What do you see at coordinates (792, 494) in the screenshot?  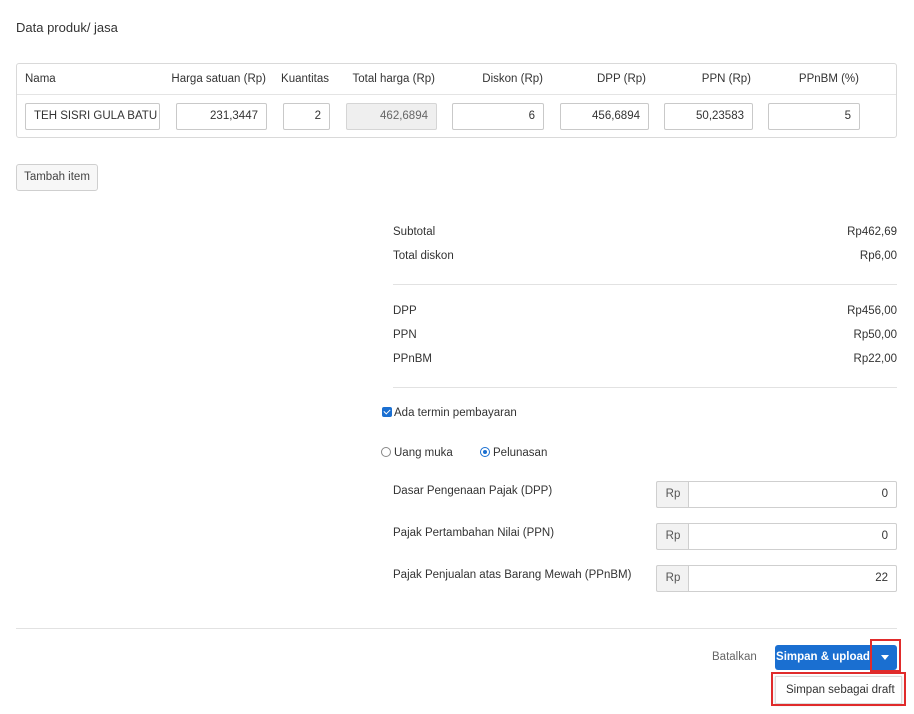 I see `field-dpp-input: 0` at bounding box center [792, 494].